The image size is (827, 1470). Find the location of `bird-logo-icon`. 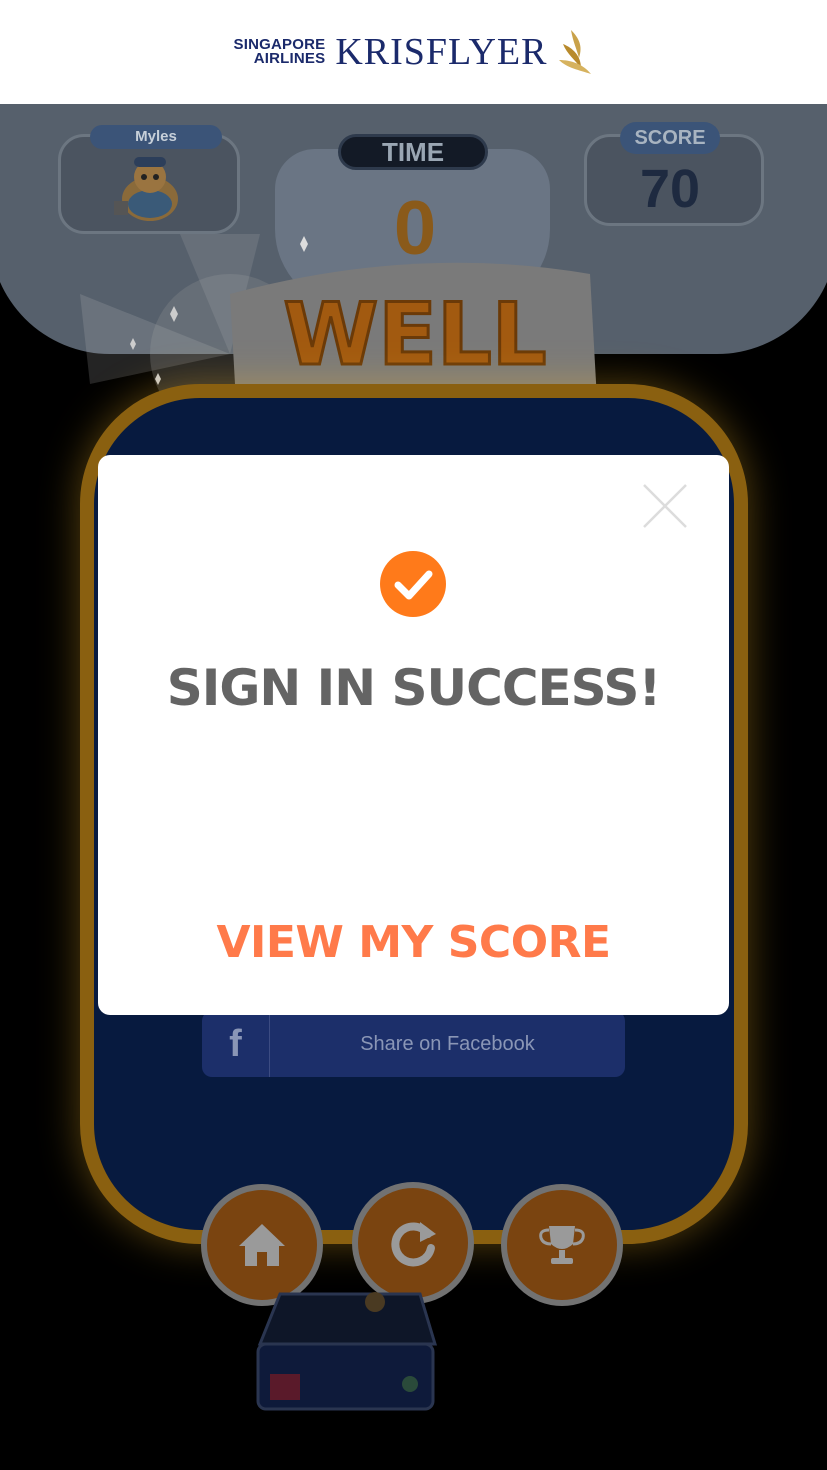

bird-logo-icon is located at coordinates (575, 52).